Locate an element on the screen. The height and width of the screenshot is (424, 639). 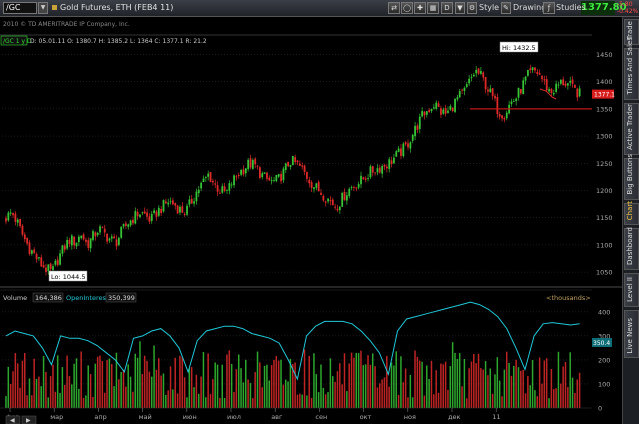
sidebar-tab-dashboard: Dashboard is located at coordinates (631, 248).